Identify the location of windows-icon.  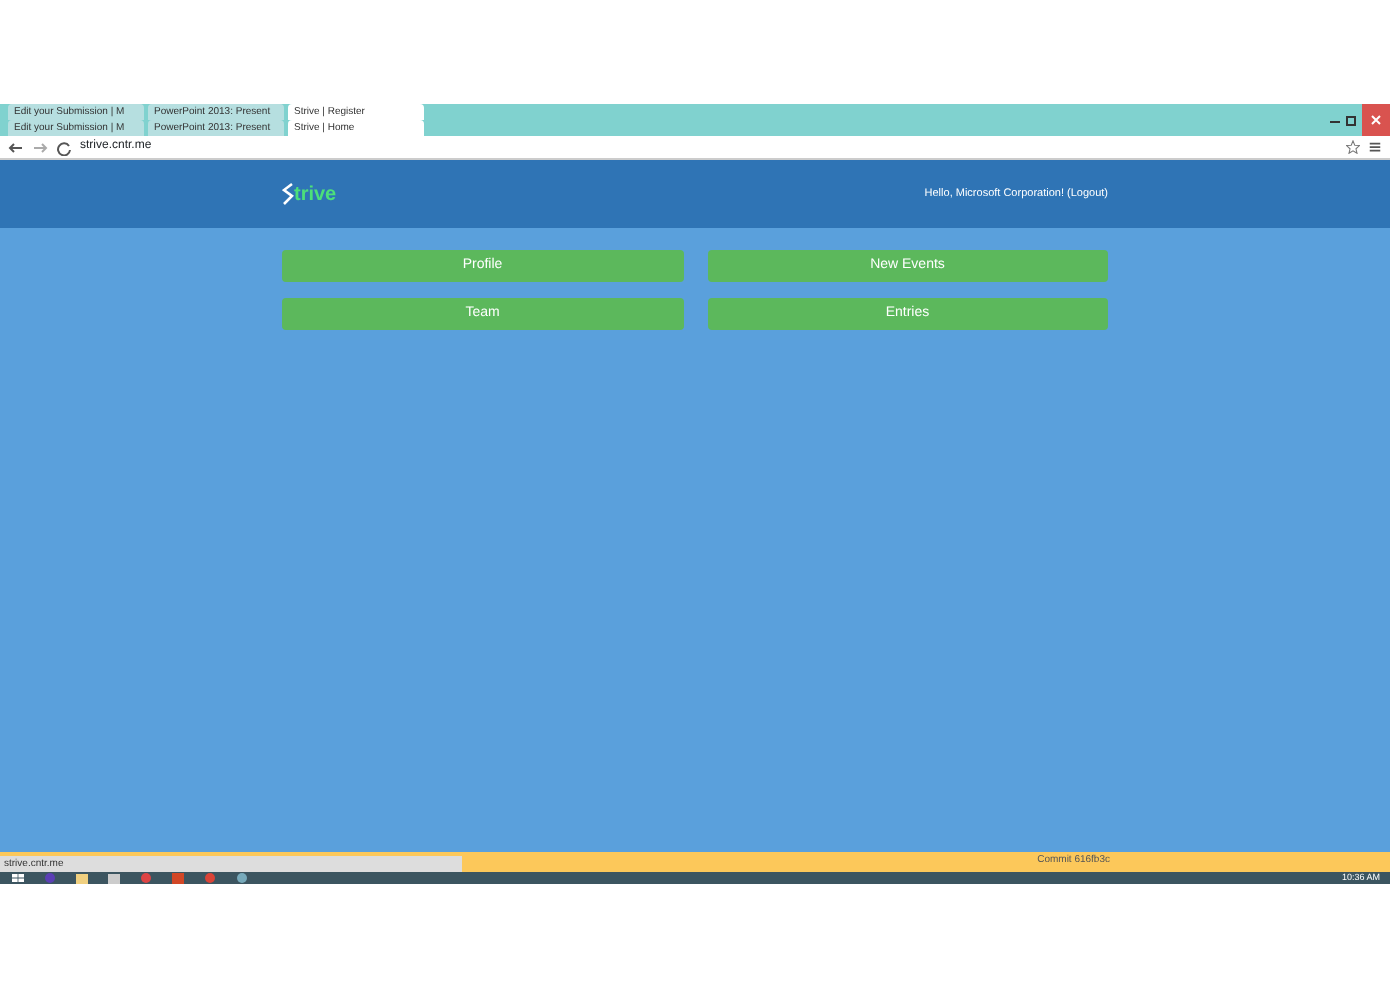
(18, 878).